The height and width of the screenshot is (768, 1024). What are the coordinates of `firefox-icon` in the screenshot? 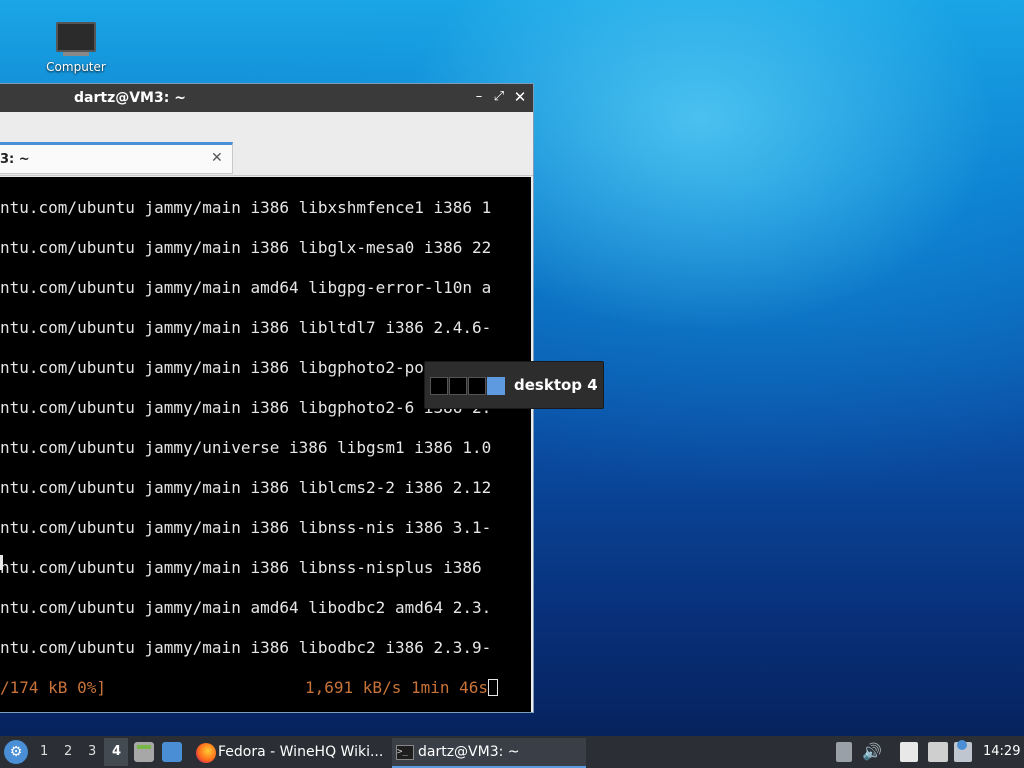 It's located at (206, 753).